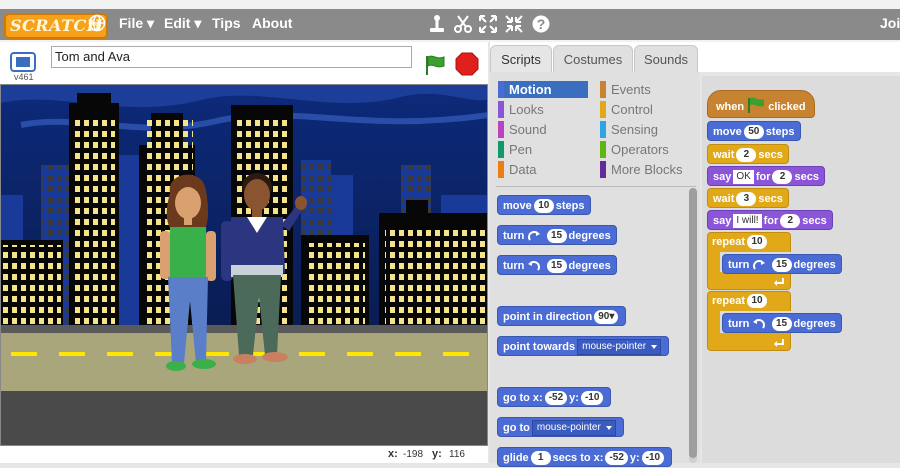 The width and height of the screenshot is (900, 468). I want to click on script-turn-left-block: turn 15 degrees, so click(782, 323).